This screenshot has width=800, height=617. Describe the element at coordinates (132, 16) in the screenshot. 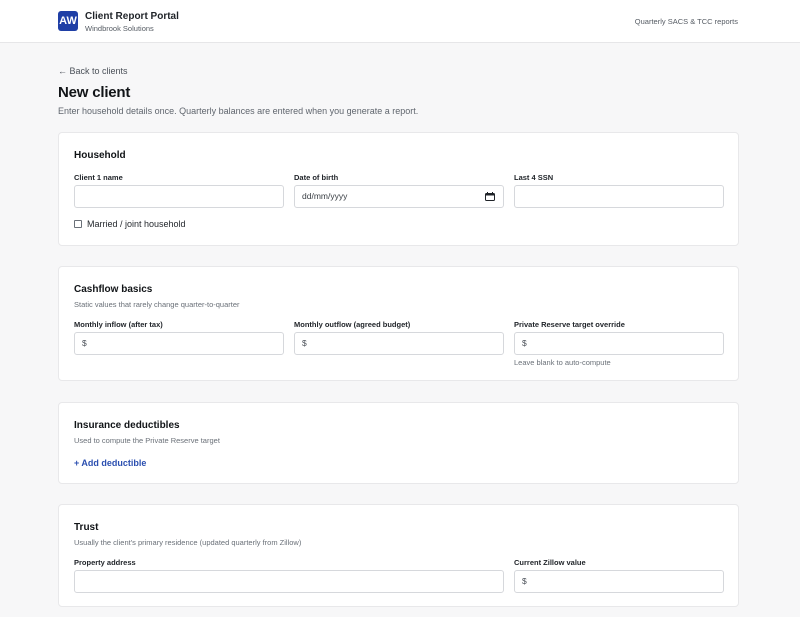

I see `app-title: Client Report Portal` at that location.